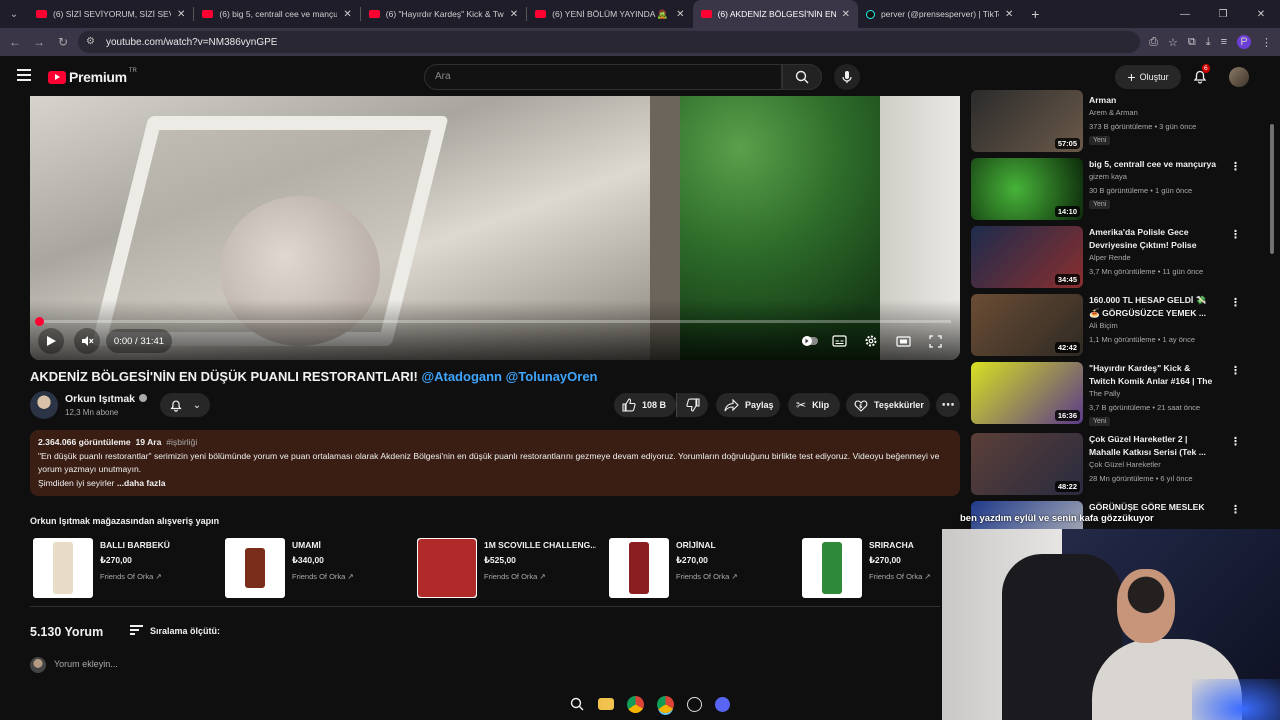 Image resolution: width=1280 pixels, height=720 pixels. Describe the element at coordinates (1272, 189) in the screenshot. I see `sidebar-scrollbar` at that location.